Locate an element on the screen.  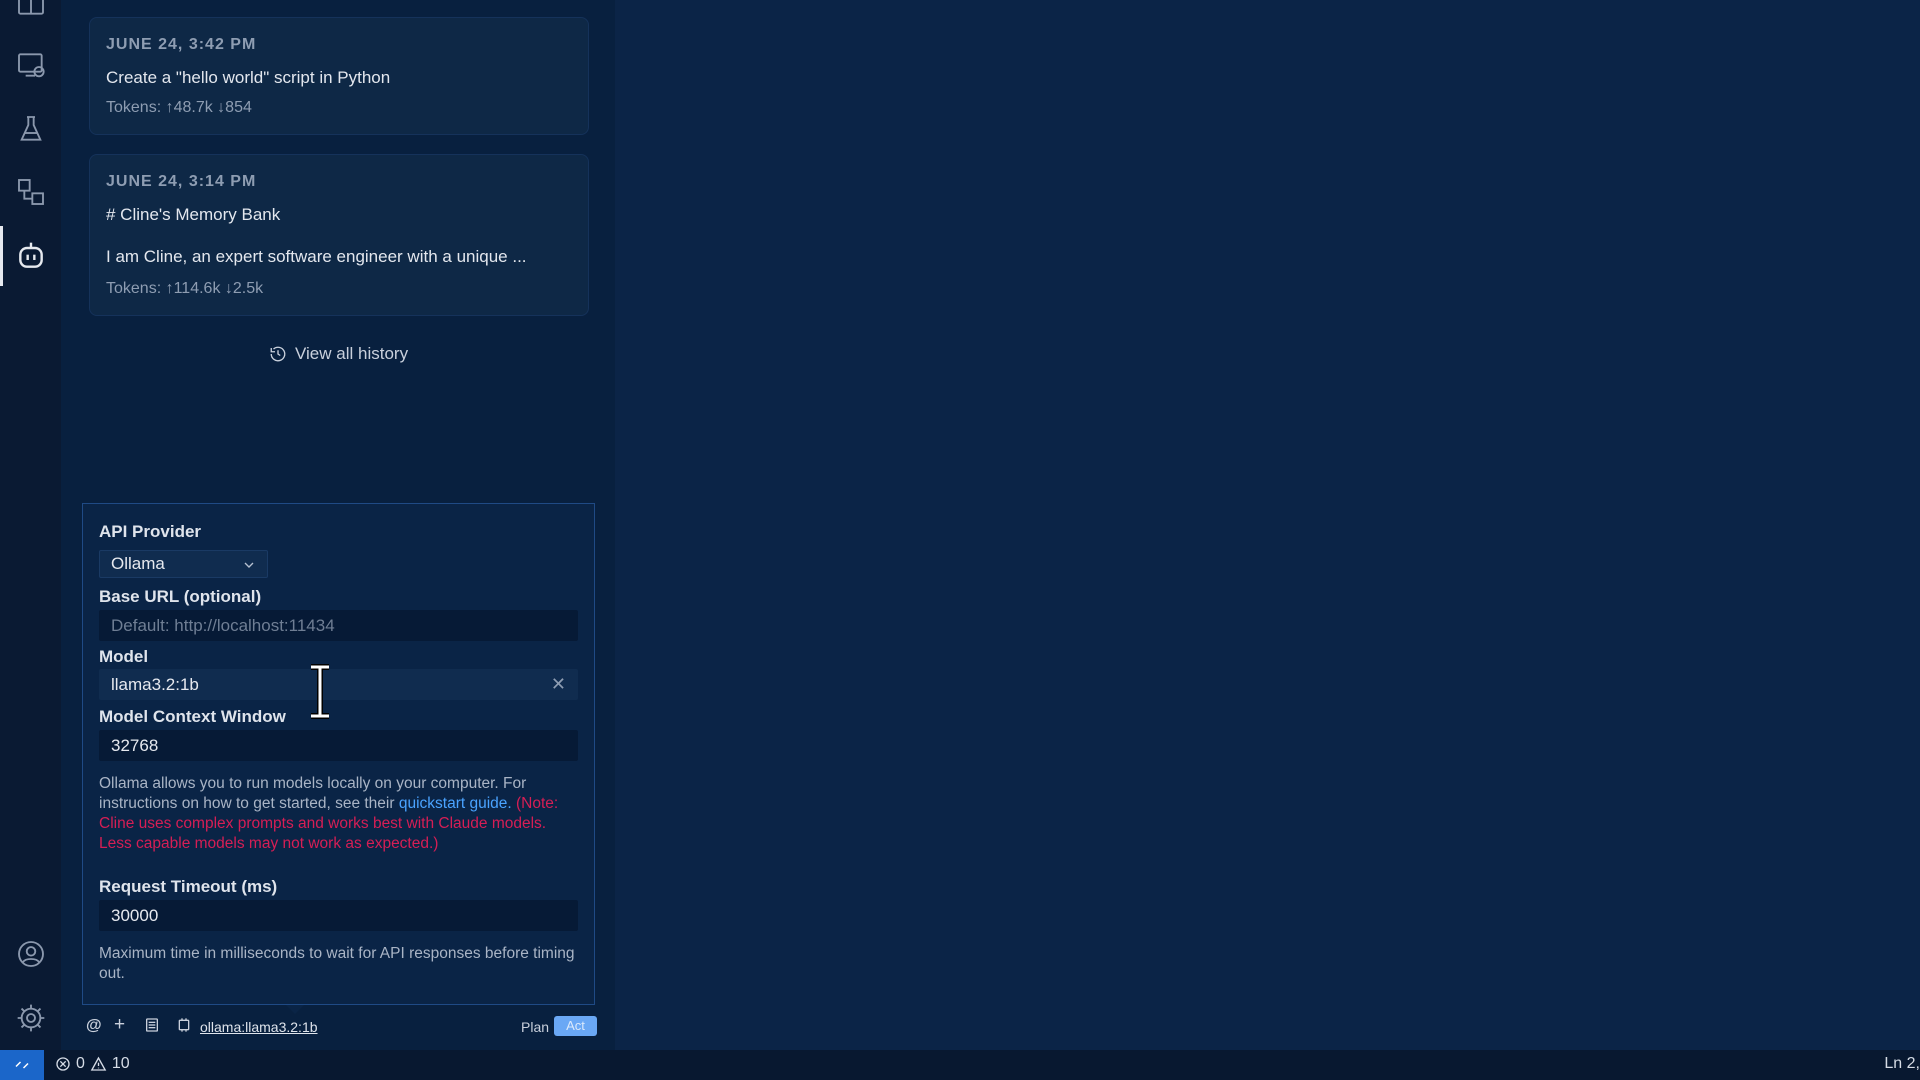
problems-indicator: 0 10 is located at coordinates (92, 1064).